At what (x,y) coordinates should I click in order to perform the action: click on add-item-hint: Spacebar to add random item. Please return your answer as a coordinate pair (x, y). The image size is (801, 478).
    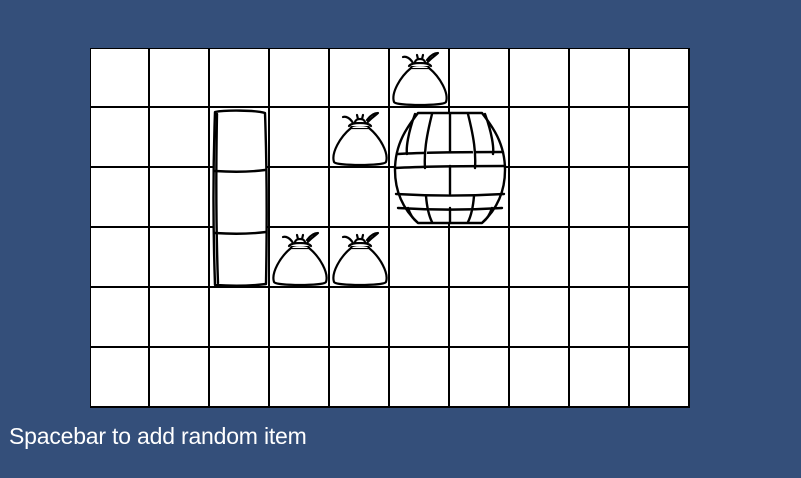
    Looking at the image, I should click on (158, 436).